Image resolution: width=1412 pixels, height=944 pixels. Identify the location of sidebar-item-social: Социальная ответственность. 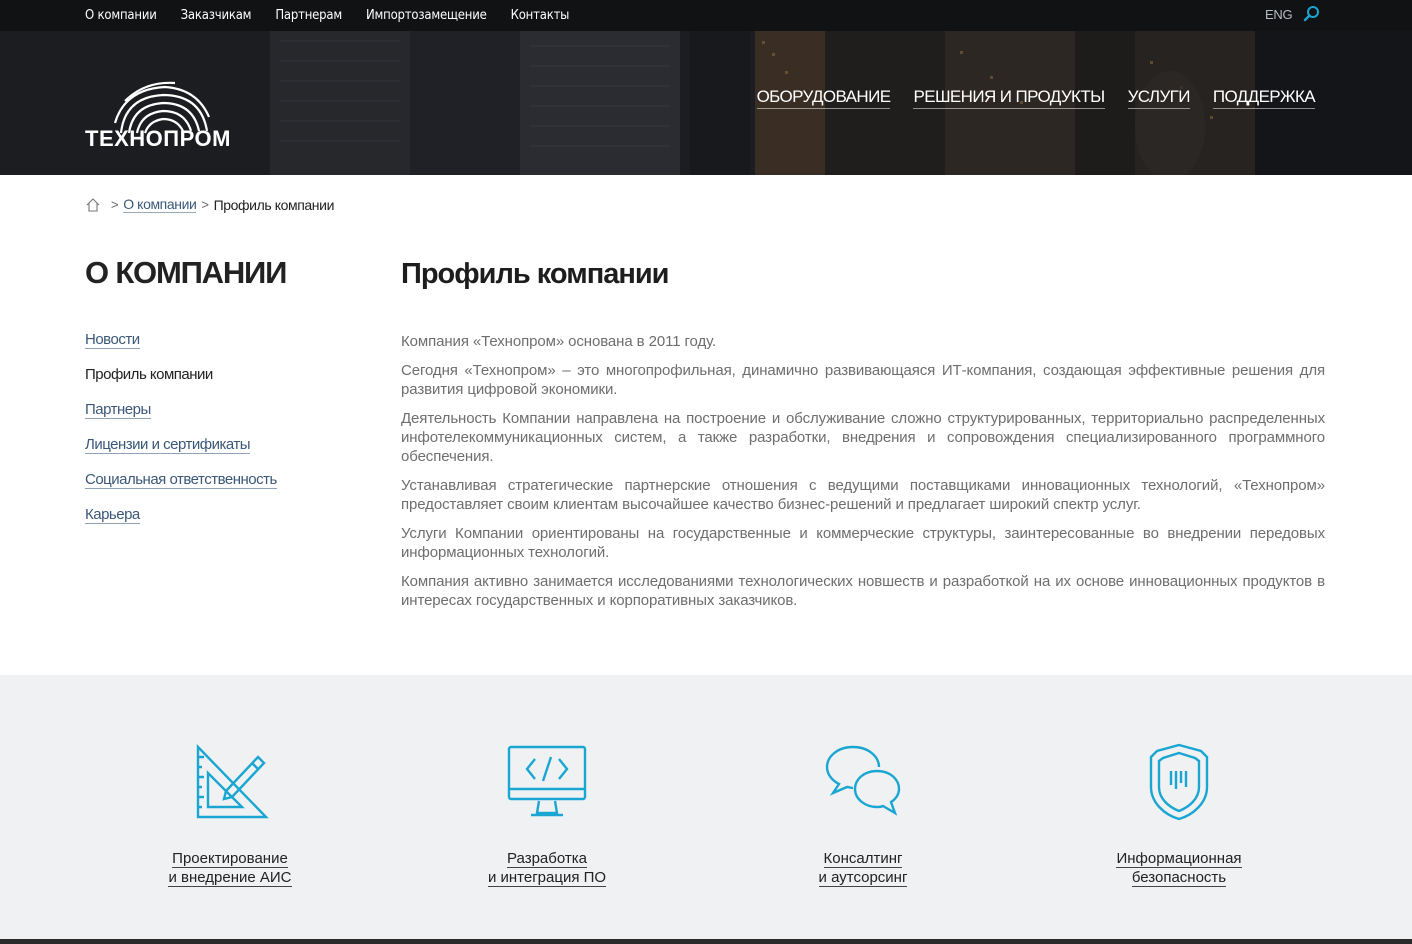
(181, 488).